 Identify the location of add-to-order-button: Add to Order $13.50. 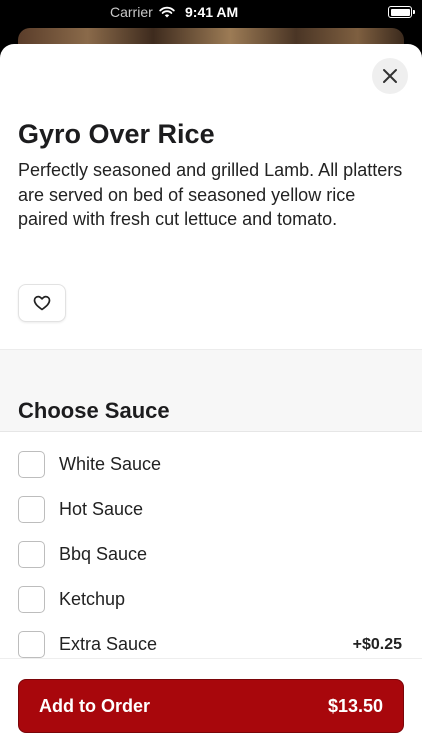
(211, 706).